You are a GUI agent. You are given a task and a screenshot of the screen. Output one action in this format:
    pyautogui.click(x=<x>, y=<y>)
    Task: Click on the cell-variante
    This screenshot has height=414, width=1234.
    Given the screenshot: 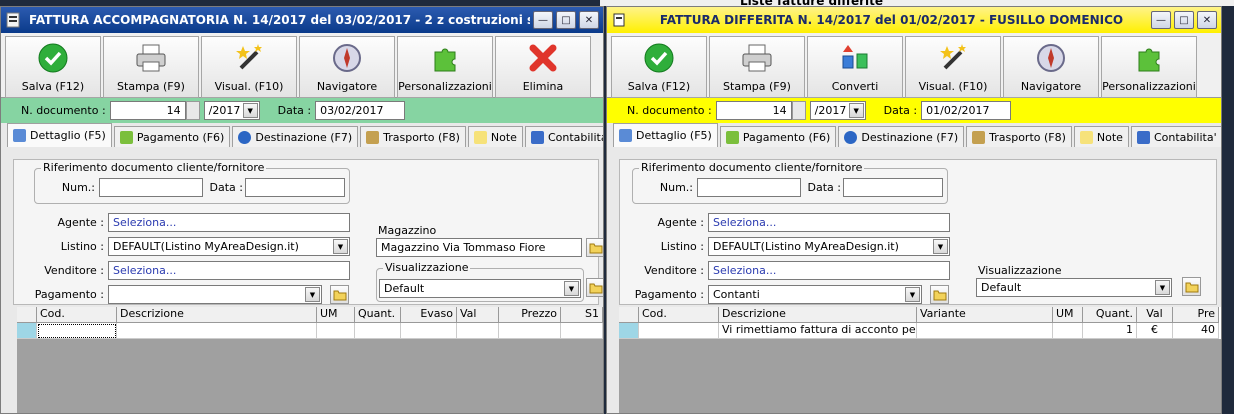 What is the action you would take?
    pyautogui.click(x=985, y=331)
    